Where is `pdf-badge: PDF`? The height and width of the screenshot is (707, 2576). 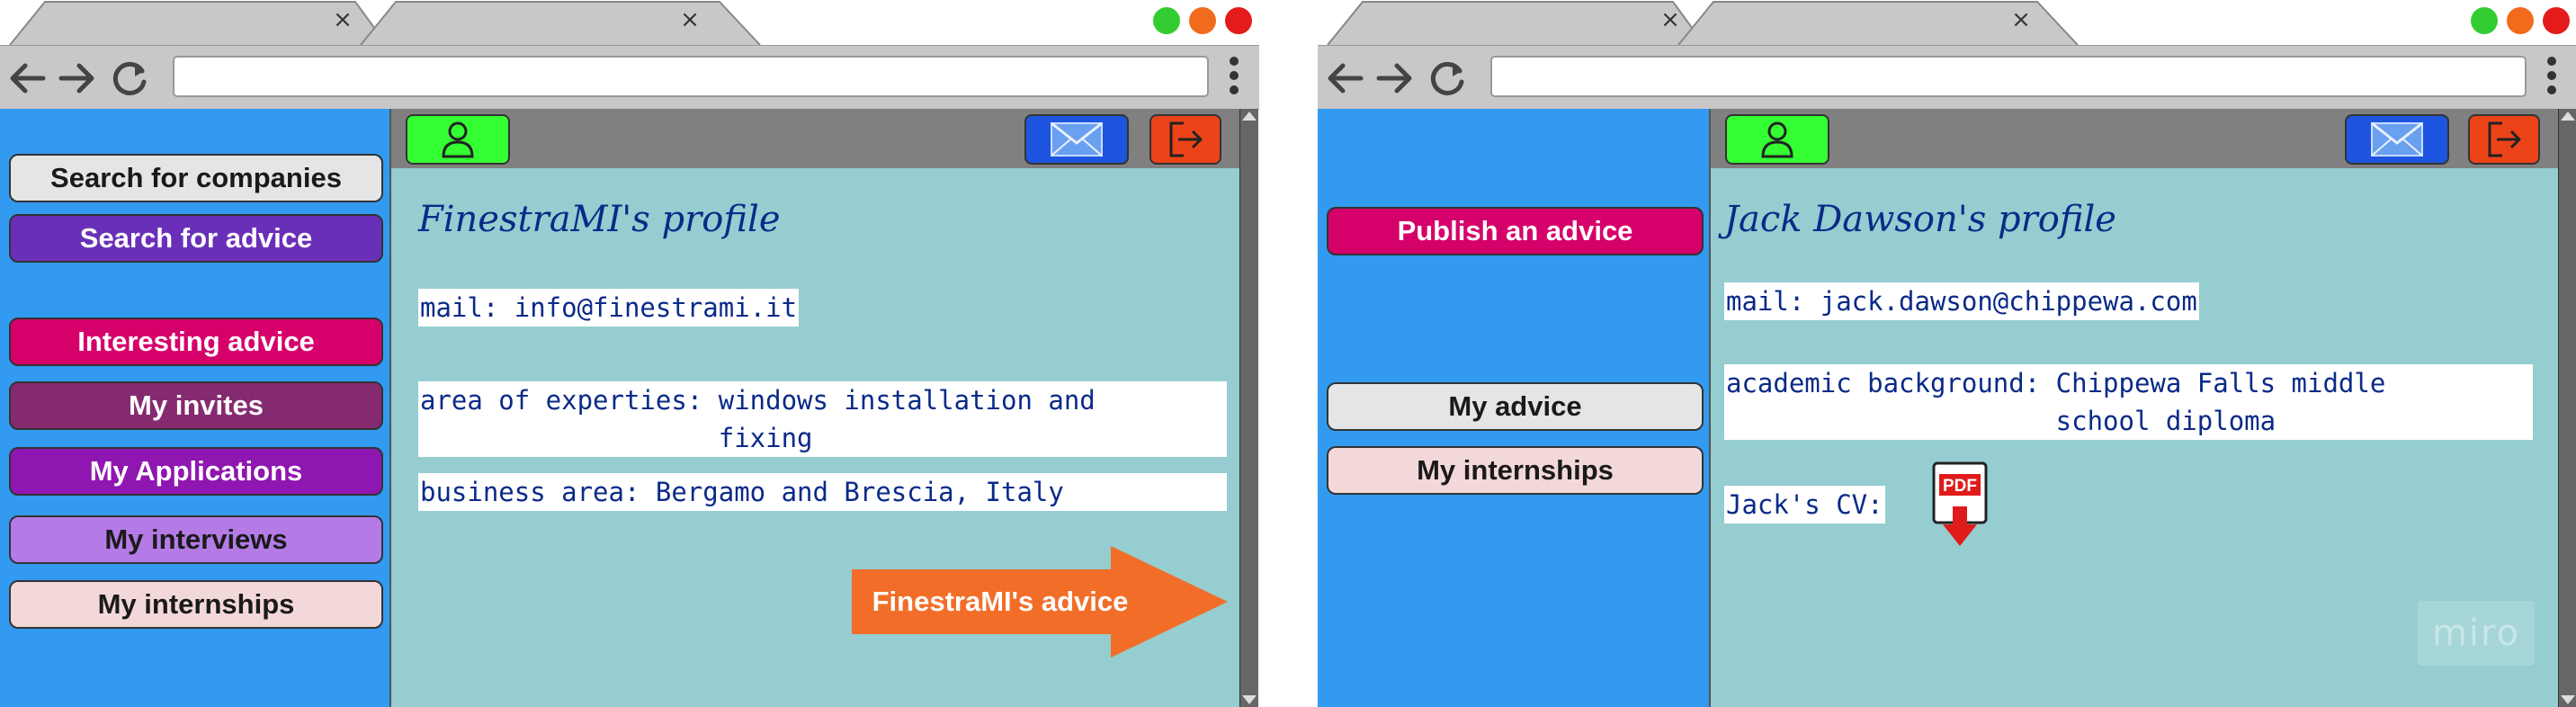 pdf-badge: PDF is located at coordinates (1960, 486).